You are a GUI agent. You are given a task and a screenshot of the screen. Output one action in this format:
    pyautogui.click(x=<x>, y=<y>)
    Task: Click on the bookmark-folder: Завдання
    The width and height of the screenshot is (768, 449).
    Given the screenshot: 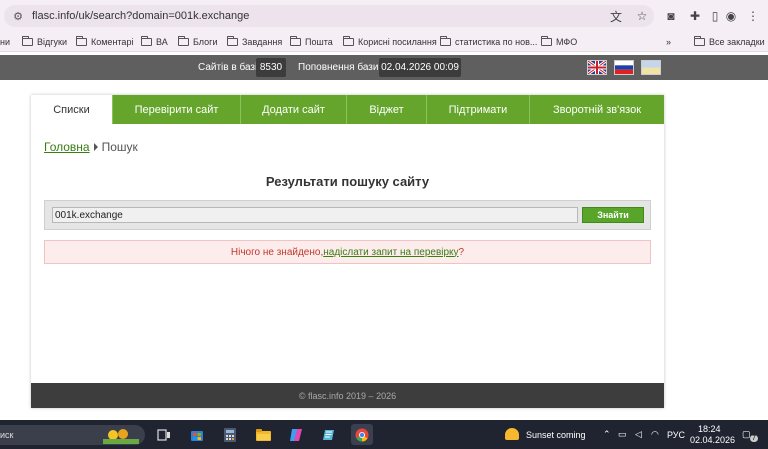 What is the action you would take?
    pyautogui.click(x=254, y=42)
    